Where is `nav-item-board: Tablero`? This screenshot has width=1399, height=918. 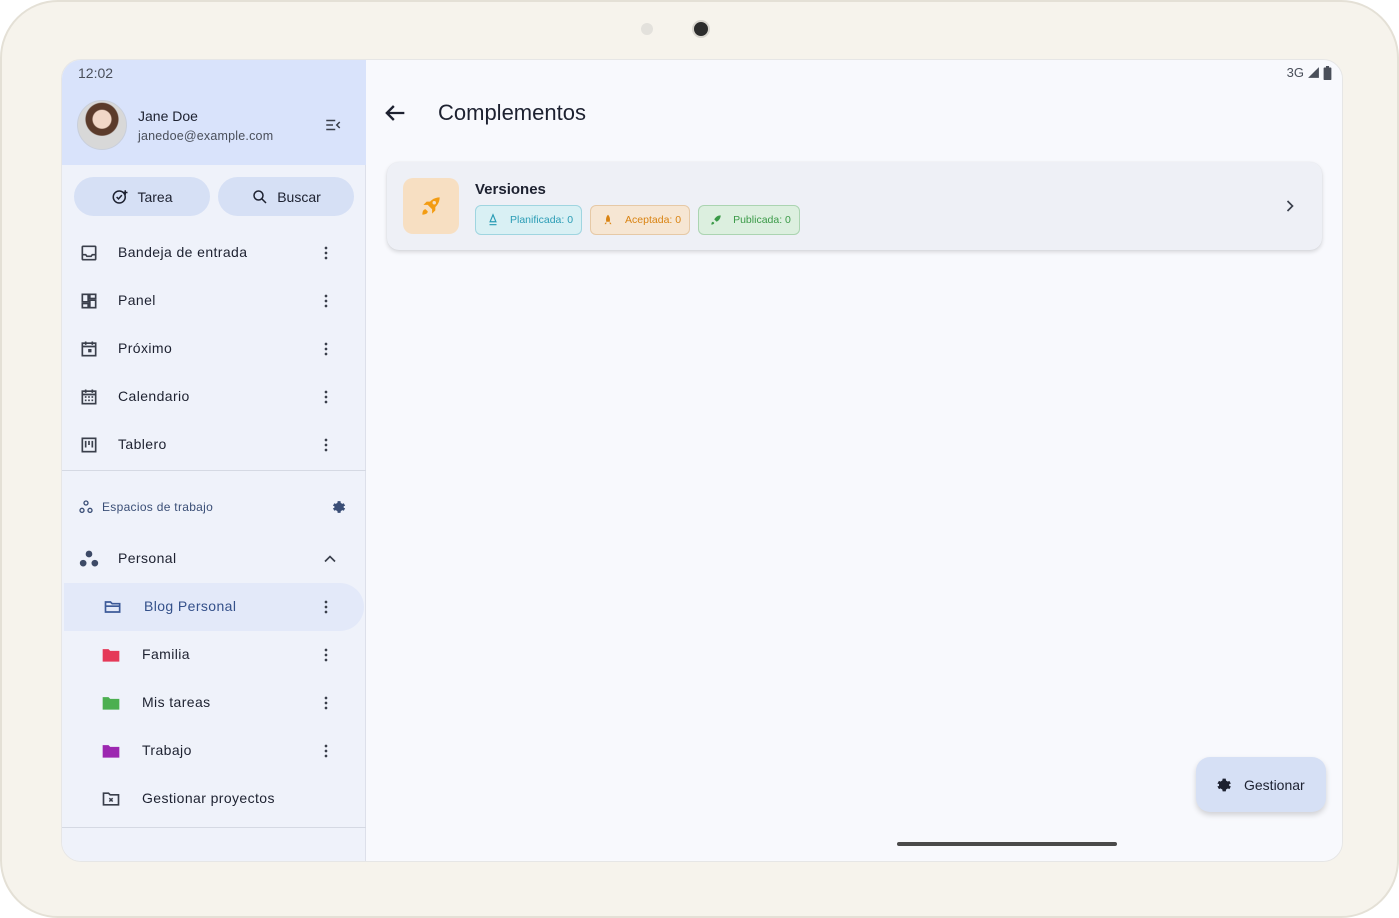
nav-item-board: Tablero is located at coordinates (214, 445).